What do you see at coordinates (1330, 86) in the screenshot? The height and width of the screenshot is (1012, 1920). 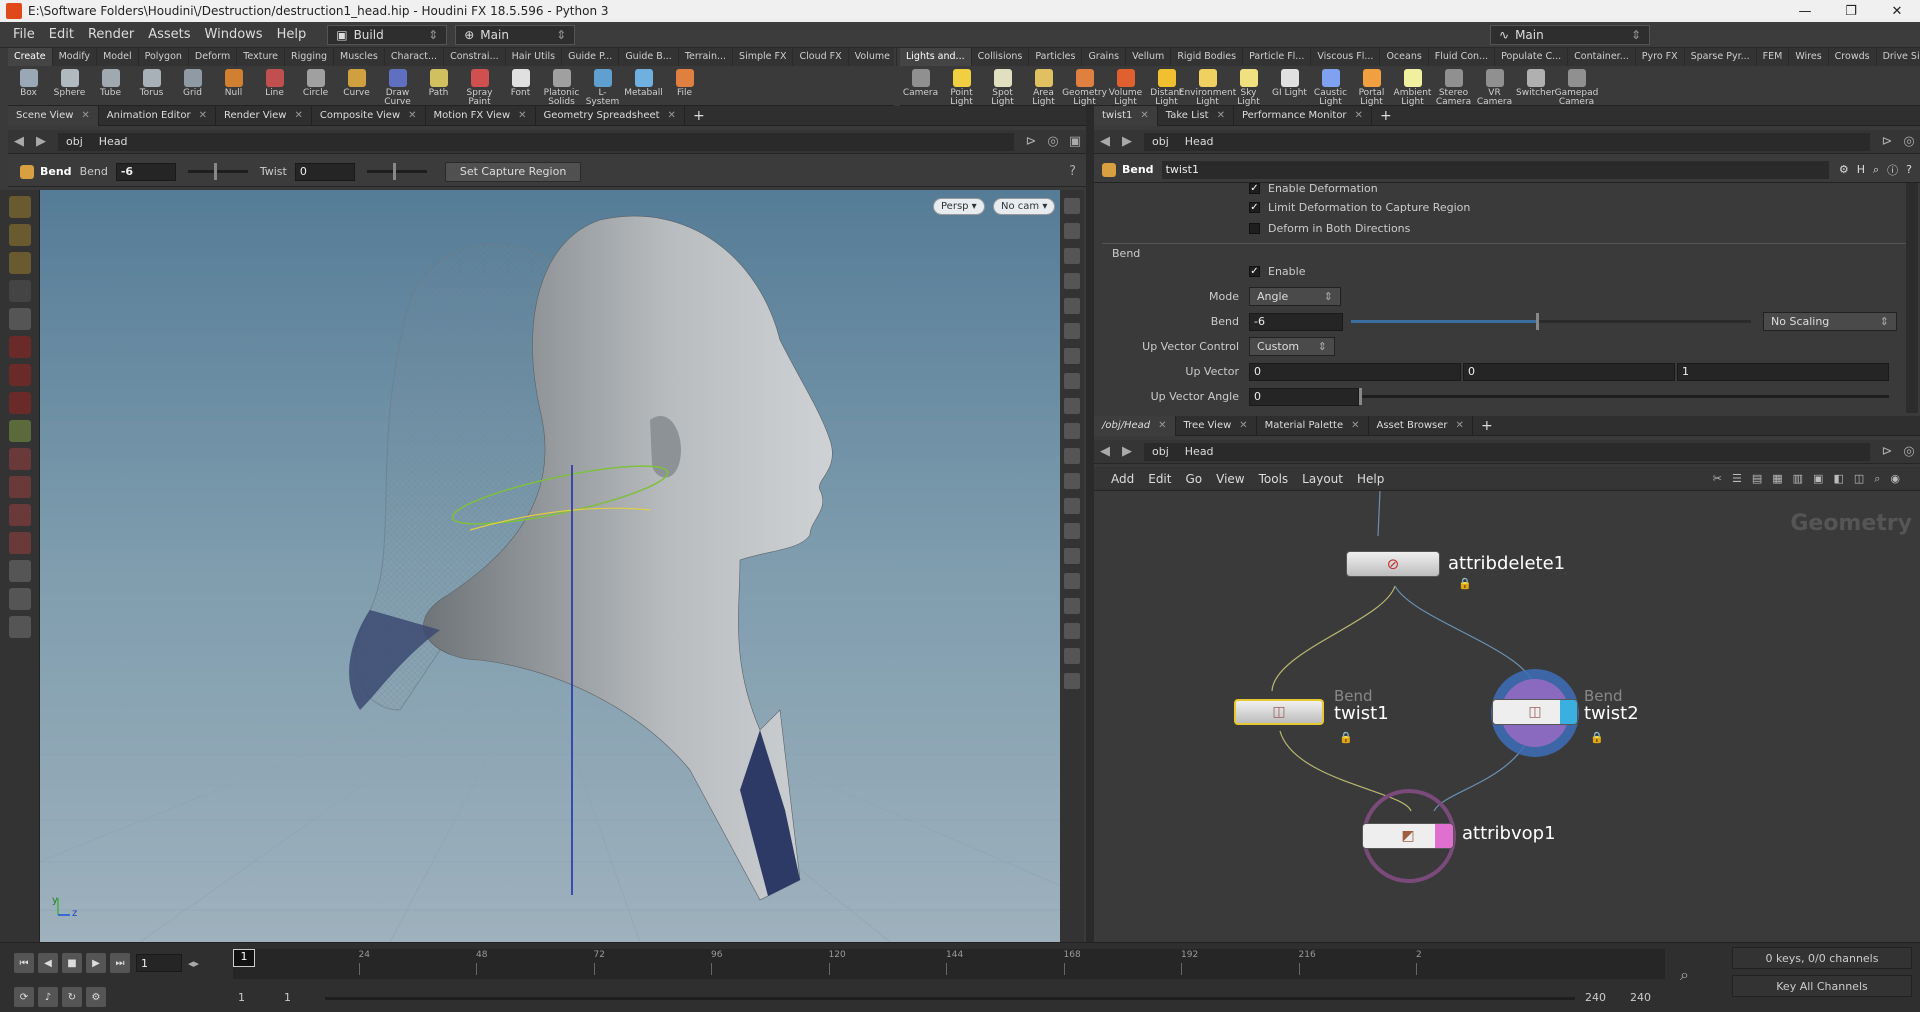 I see `shelf-tool: Caustic Light` at bounding box center [1330, 86].